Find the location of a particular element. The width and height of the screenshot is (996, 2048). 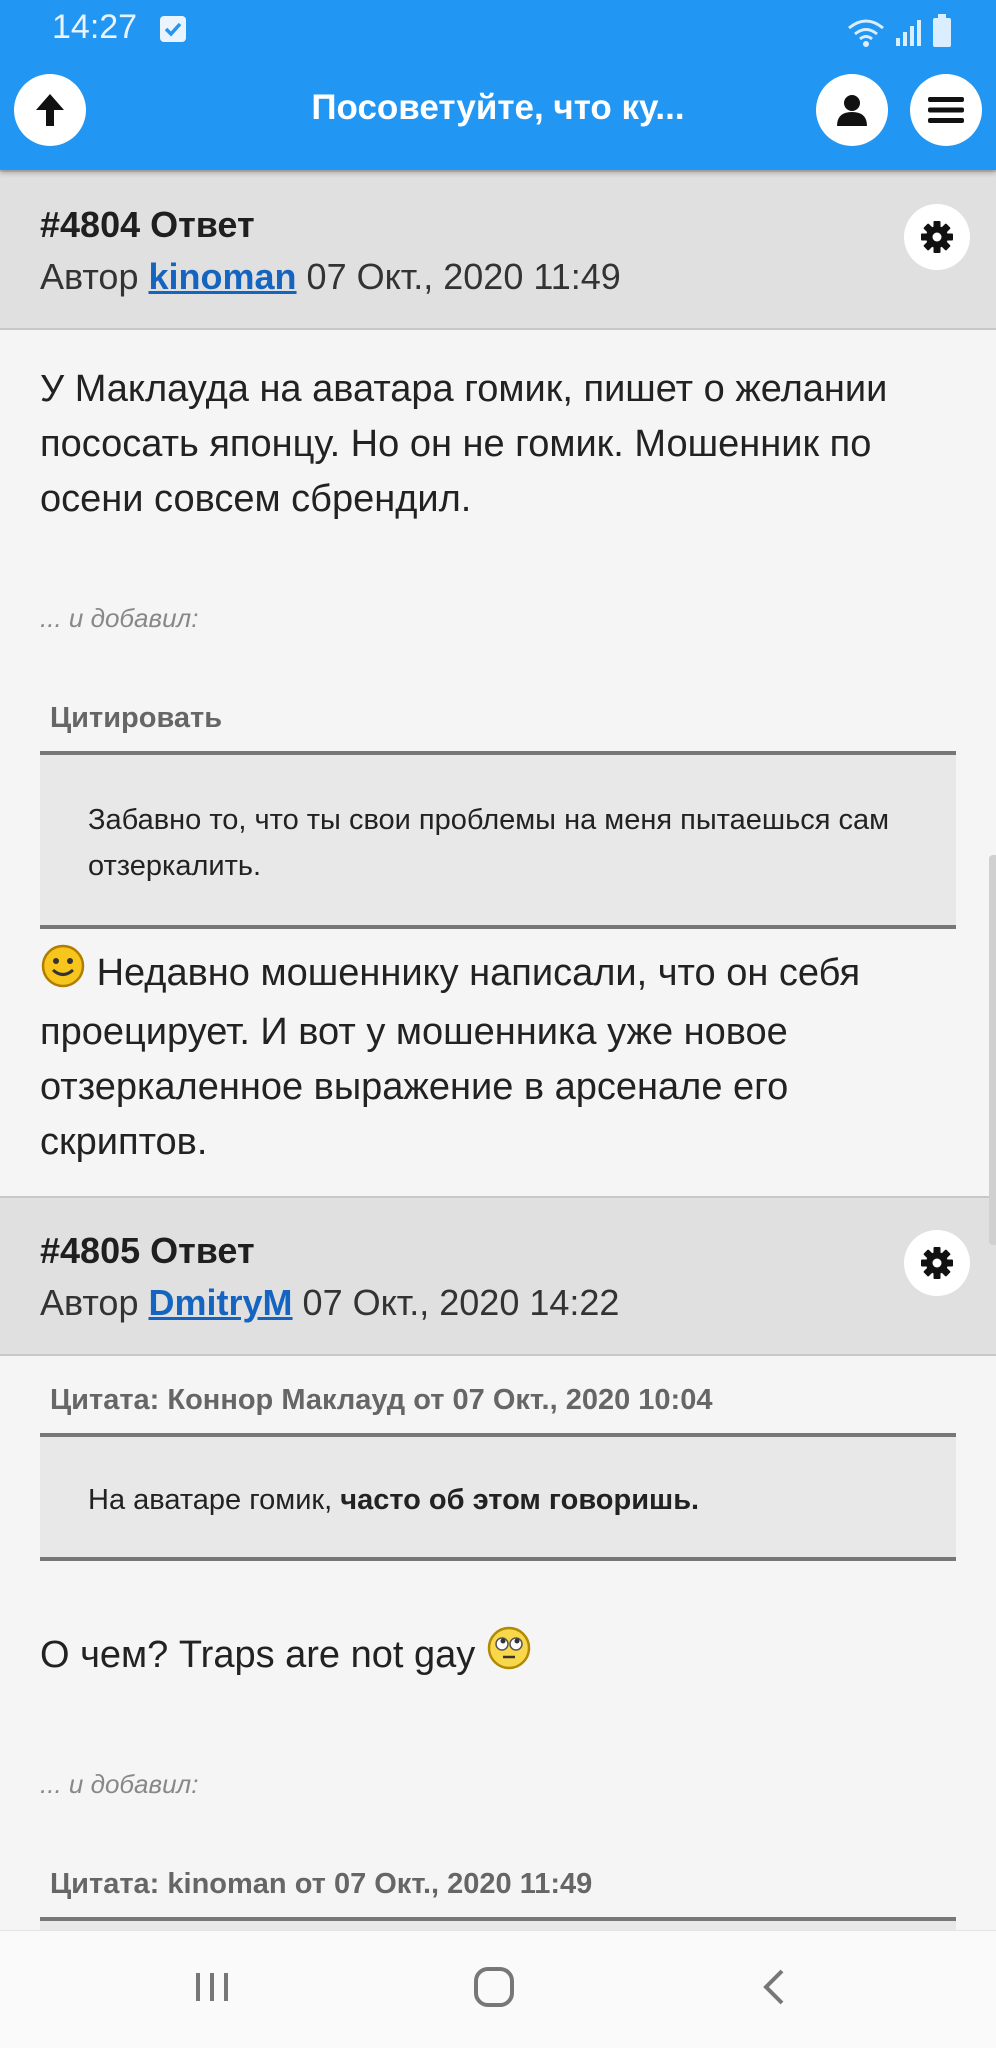

post-author-line: Автор kinoman 07 Окт., 2020 11:49 is located at coordinates (330, 277).